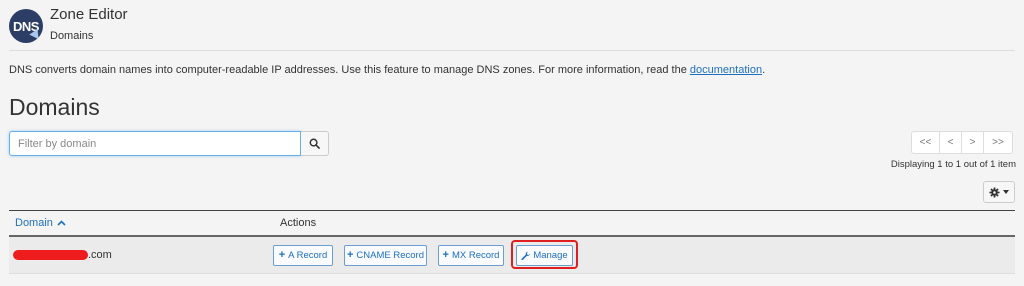 Image resolution: width=1024 pixels, height=286 pixels. What do you see at coordinates (34, 223) in the screenshot?
I see `column-header-domain-label: Domain` at bounding box center [34, 223].